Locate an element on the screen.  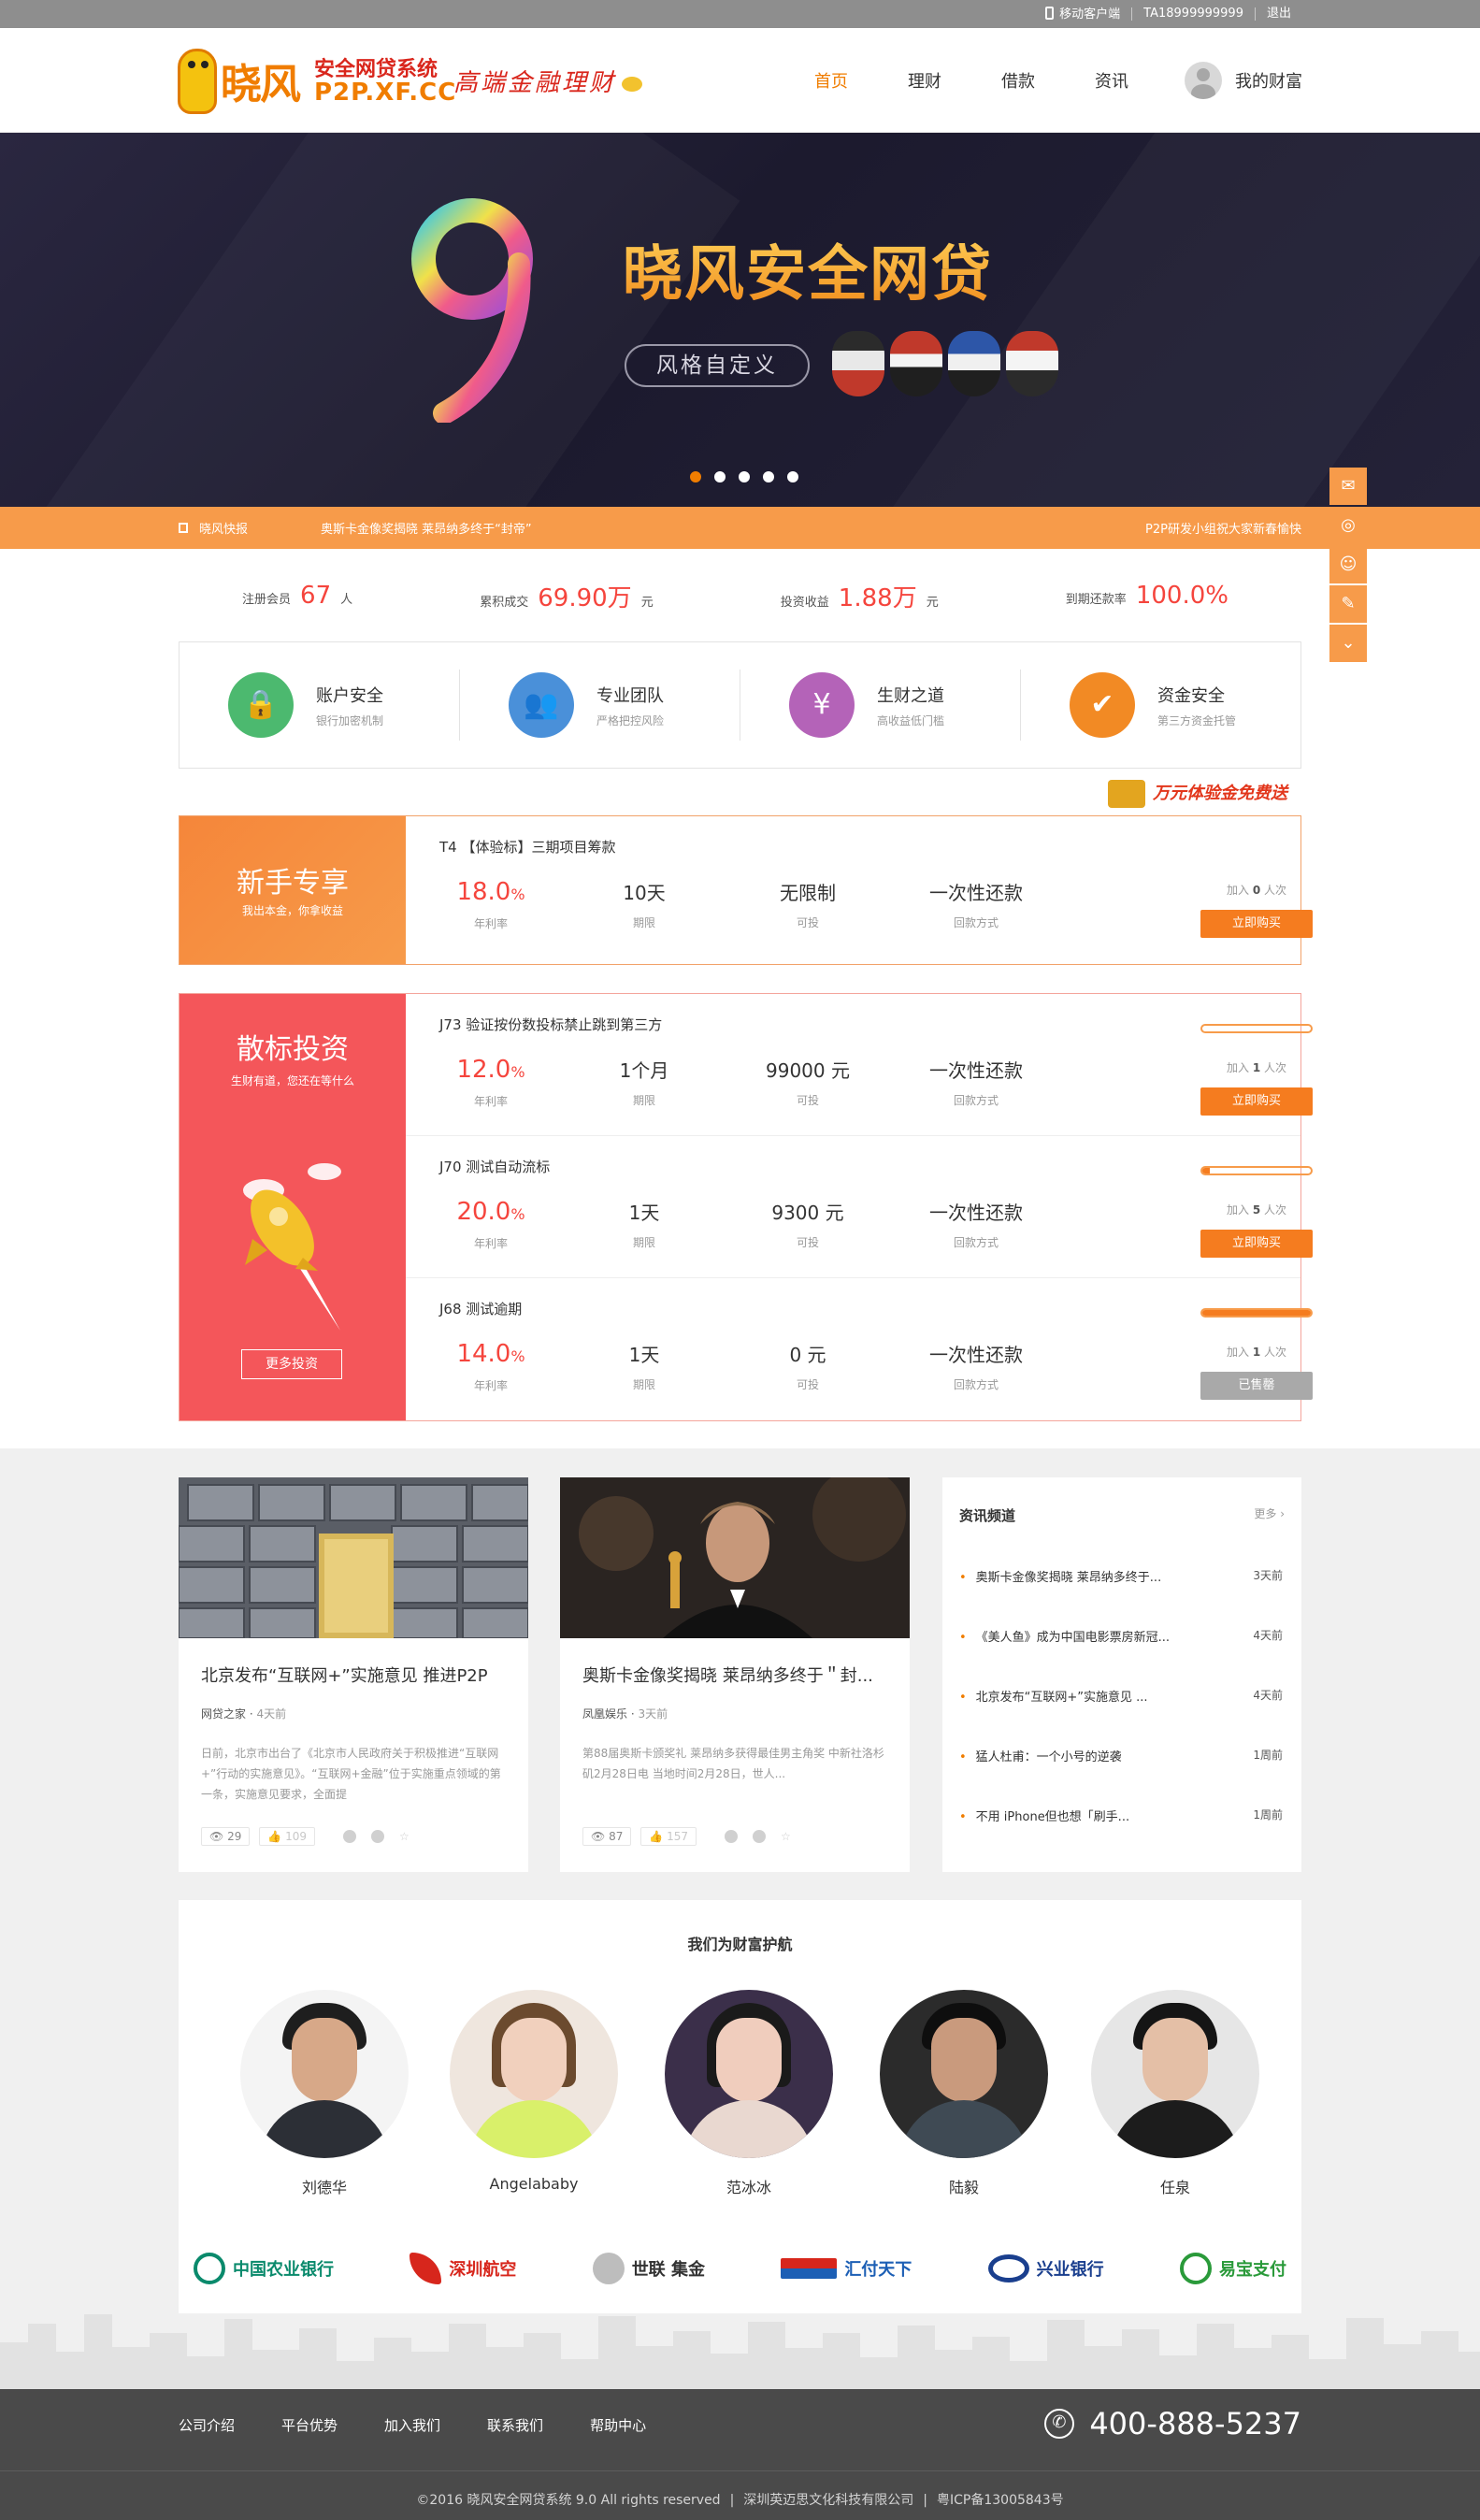
stat-earnings: 投资收益 1.88万元 is located at coordinates (859, 597).